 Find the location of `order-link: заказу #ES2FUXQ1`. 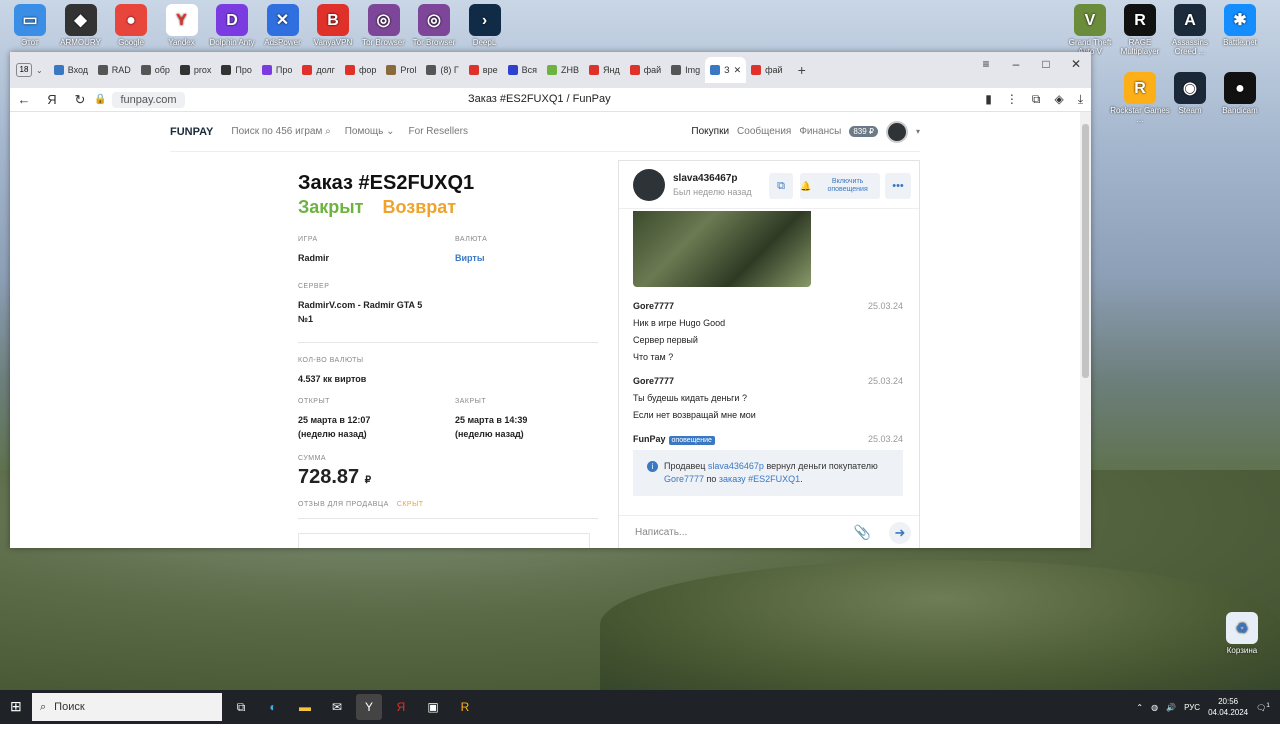

order-link: заказу #ES2FUXQ1 is located at coordinates (759, 479).